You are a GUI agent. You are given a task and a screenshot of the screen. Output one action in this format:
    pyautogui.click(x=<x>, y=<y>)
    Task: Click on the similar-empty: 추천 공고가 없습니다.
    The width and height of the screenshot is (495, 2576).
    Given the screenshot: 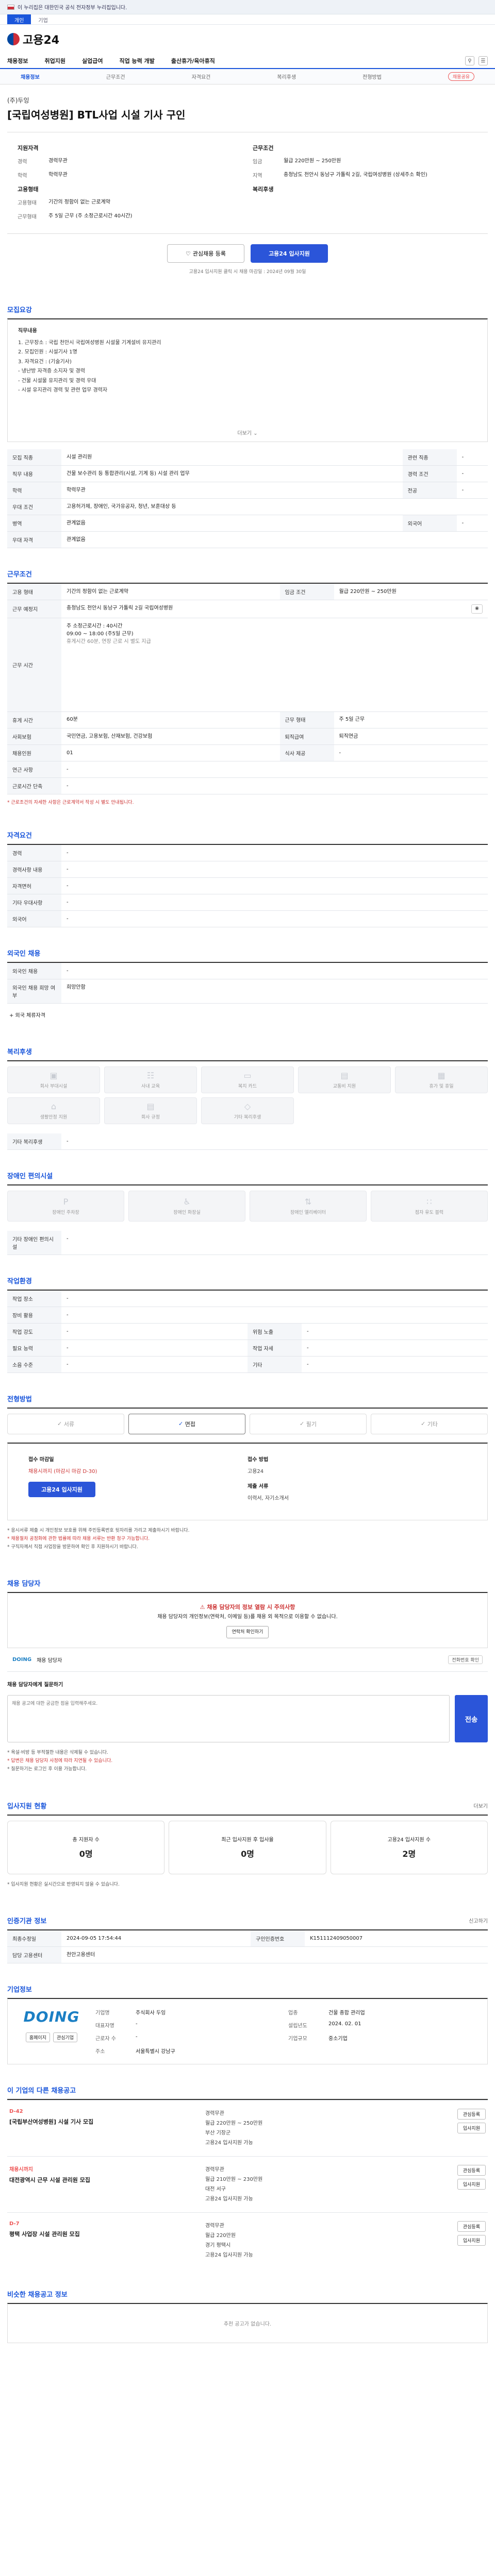 What is the action you would take?
    pyautogui.click(x=247, y=2322)
    